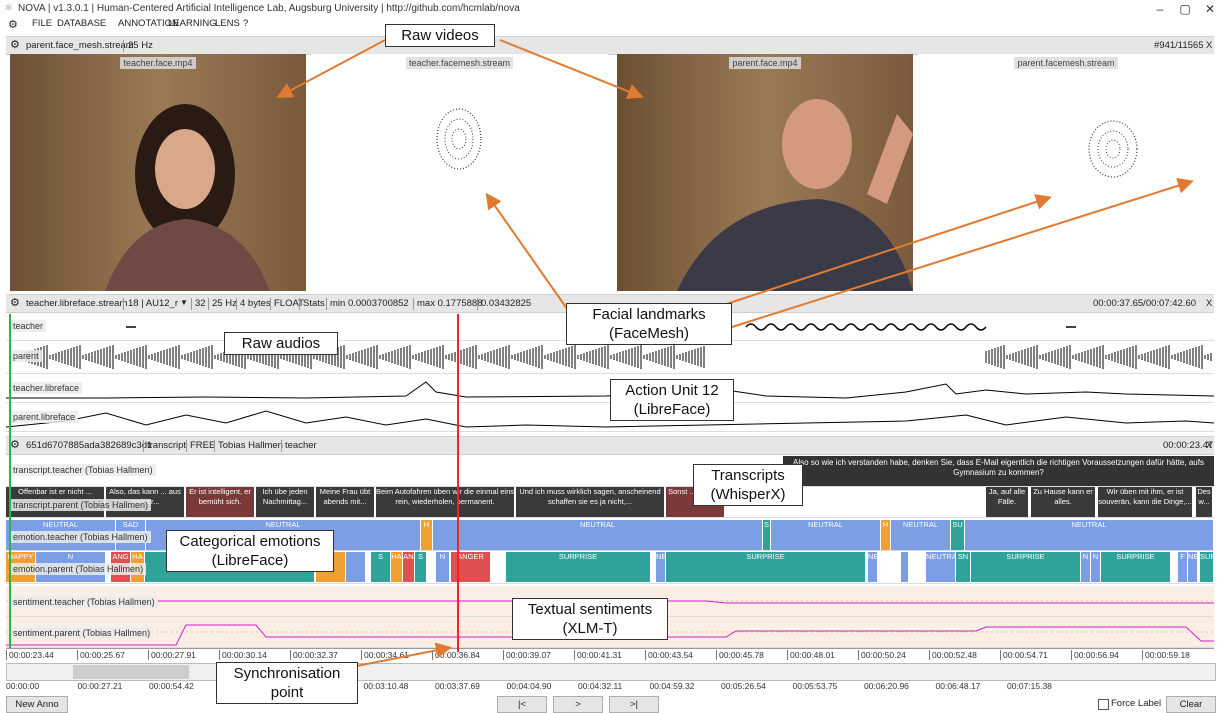 The image size is (1222, 713). What do you see at coordinates (748, 485) in the screenshot?
I see `callout-transcripts: Transcripts (WhisperX)` at bounding box center [748, 485].